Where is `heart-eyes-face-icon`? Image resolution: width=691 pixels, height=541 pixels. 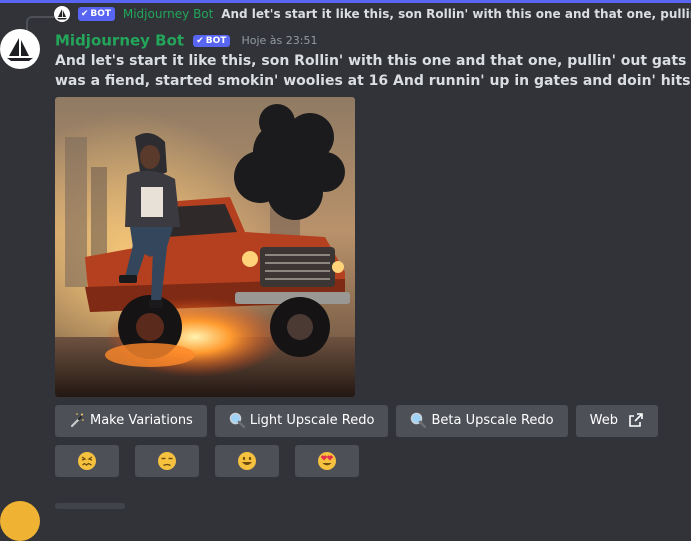
heart-eyes-face-icon is located at coordinates (327, 461).